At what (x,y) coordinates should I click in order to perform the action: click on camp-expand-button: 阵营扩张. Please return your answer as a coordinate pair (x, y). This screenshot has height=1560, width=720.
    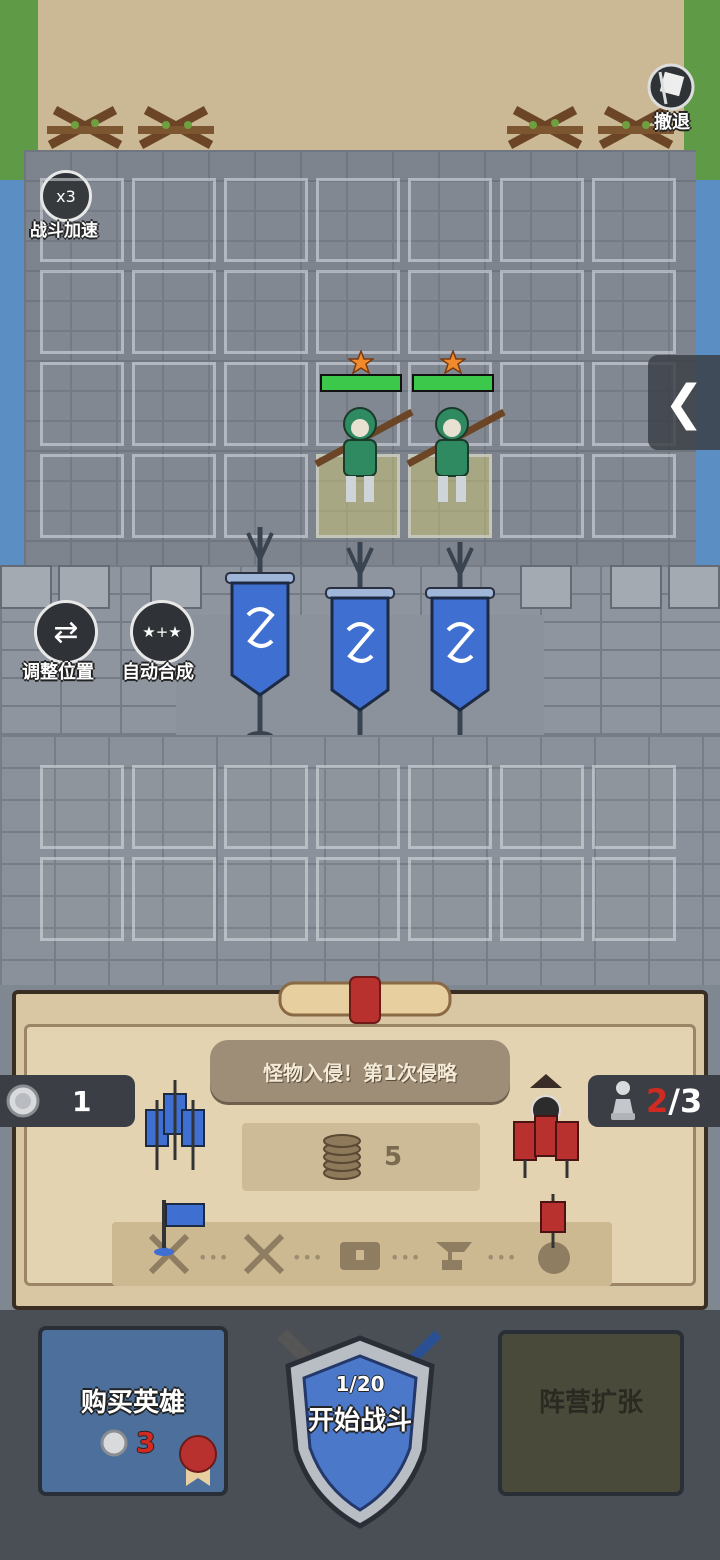
    Looking at the image, I should click on (591, 1413).